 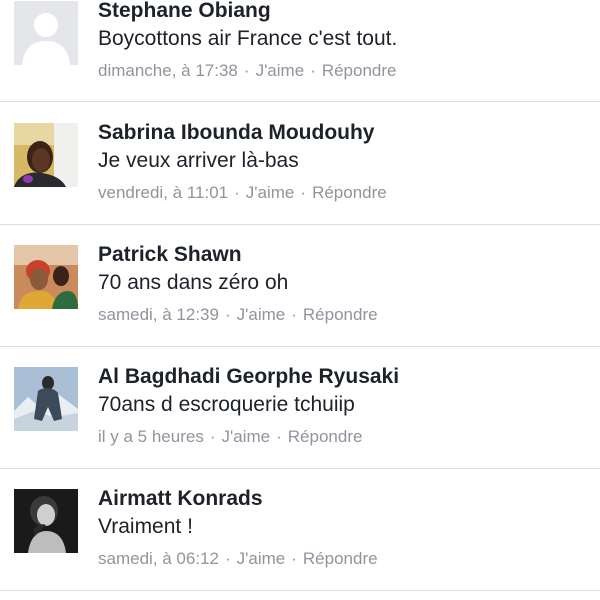 What do you see at coordinates (158, 314) in the screenshot?
I see `comment-timestamp: samedi, à 12:39` at bounding box center [158, 314].